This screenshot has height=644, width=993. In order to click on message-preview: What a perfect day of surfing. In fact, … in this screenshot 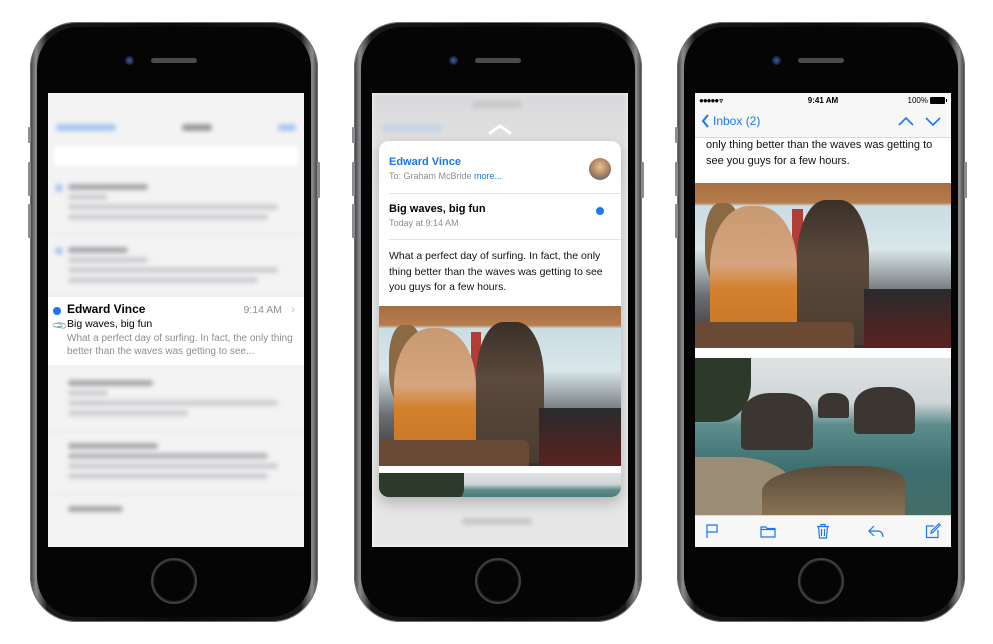, I will do `click(180, 345)`.